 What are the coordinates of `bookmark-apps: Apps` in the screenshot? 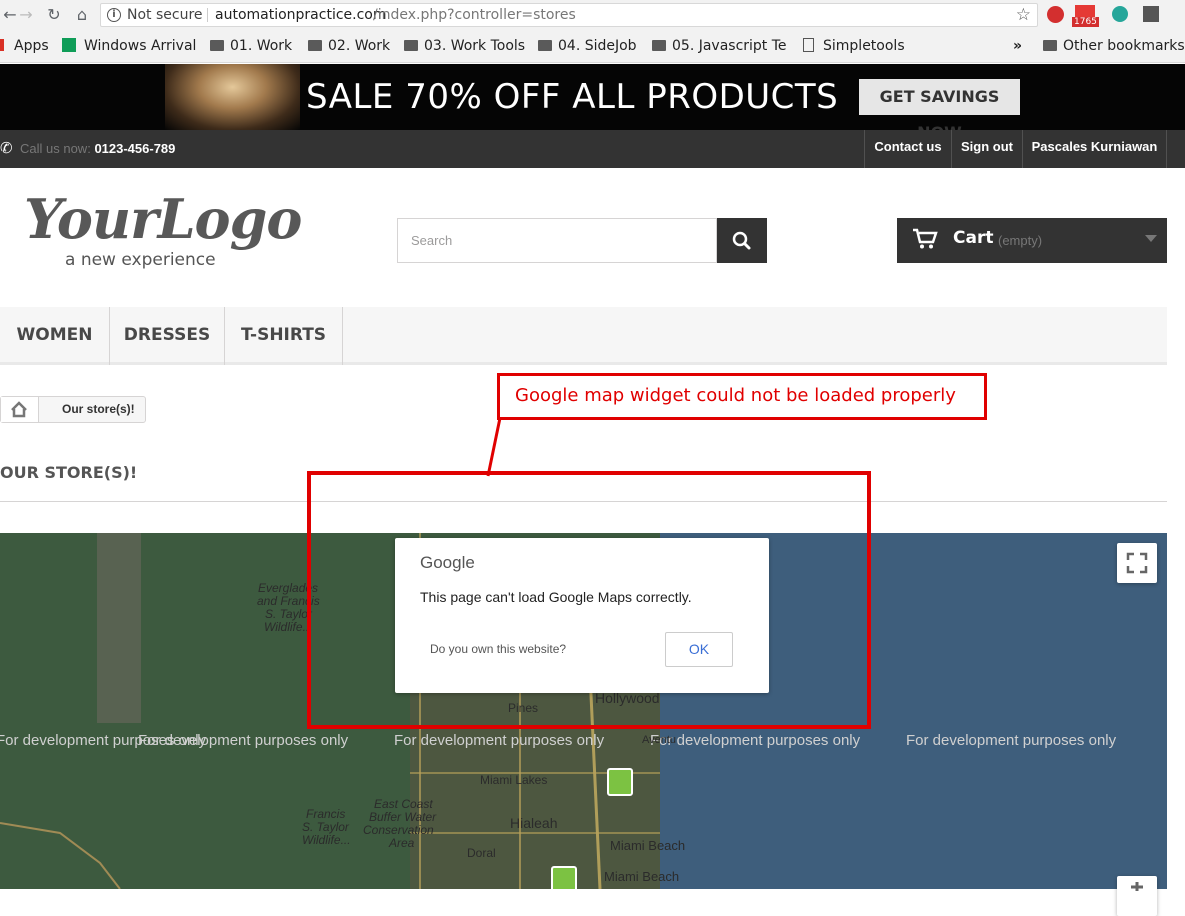 It's located at (24, 46).